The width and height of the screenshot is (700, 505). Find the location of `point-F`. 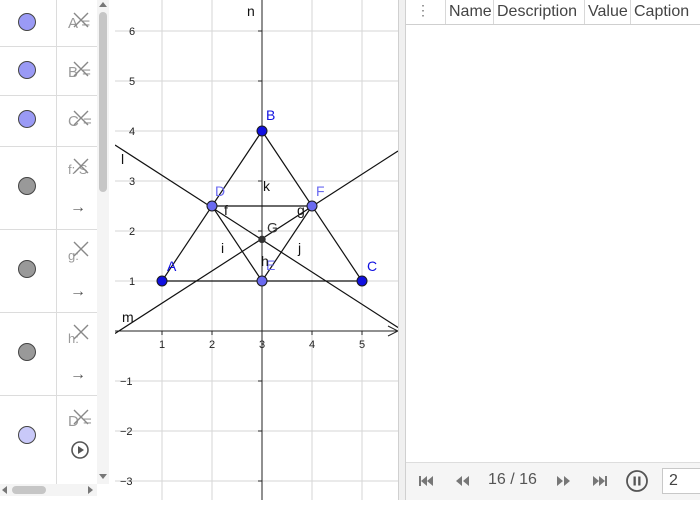

point-F is located at coordinates (312, 206).